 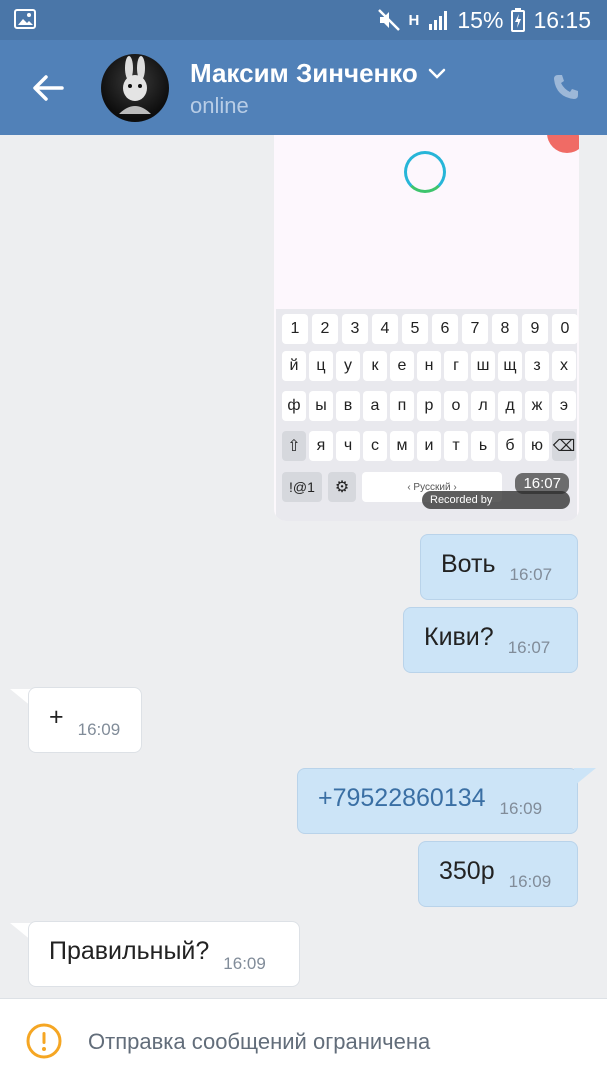 What do you see at coordinates (375, 446) in the screenshot?
I see `key: с` at bounding box center [375, 446].